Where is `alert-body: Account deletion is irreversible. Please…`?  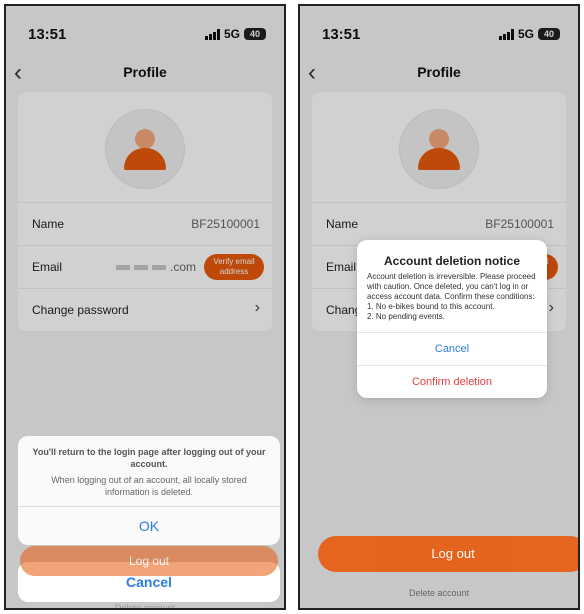 alert-body: Account deletion is irreversible. Please… is located at coordinates (452, 300).